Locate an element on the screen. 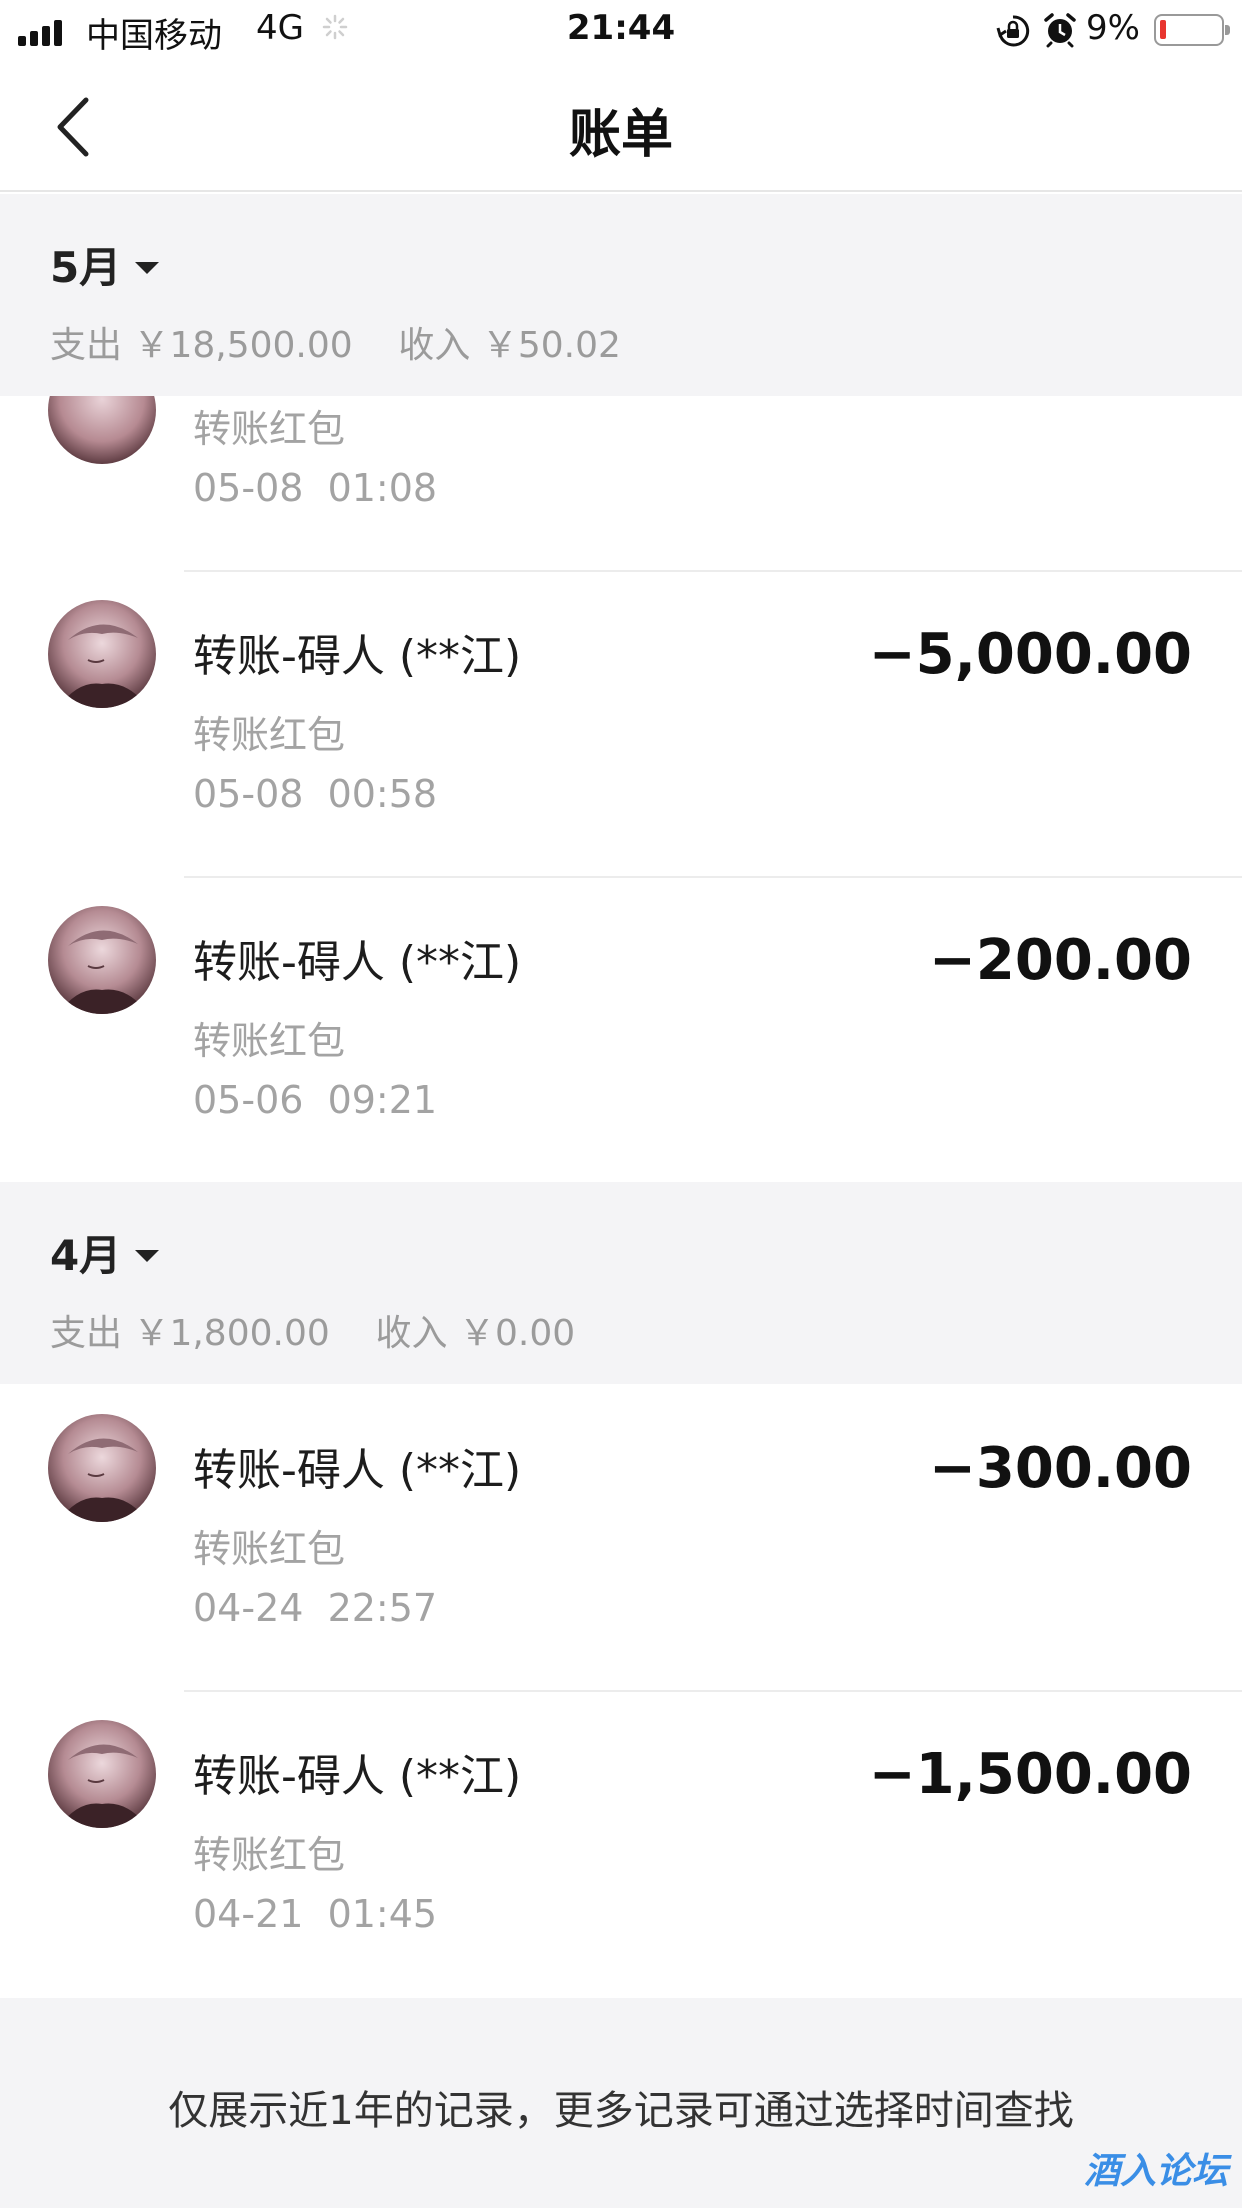 The height and width of the screenshot is (2208, 1242). nav-bar: 账单 is located at coordinates (621, 127).